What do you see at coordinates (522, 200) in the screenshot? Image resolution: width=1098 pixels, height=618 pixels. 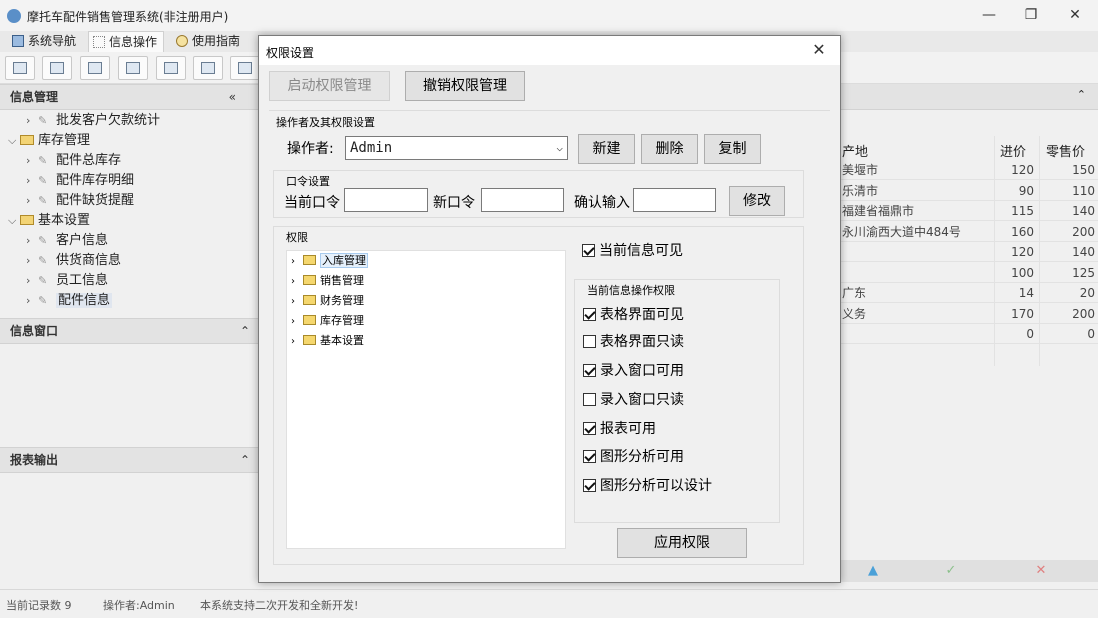 I see `new-password-input` at bounding box center [522, 200].